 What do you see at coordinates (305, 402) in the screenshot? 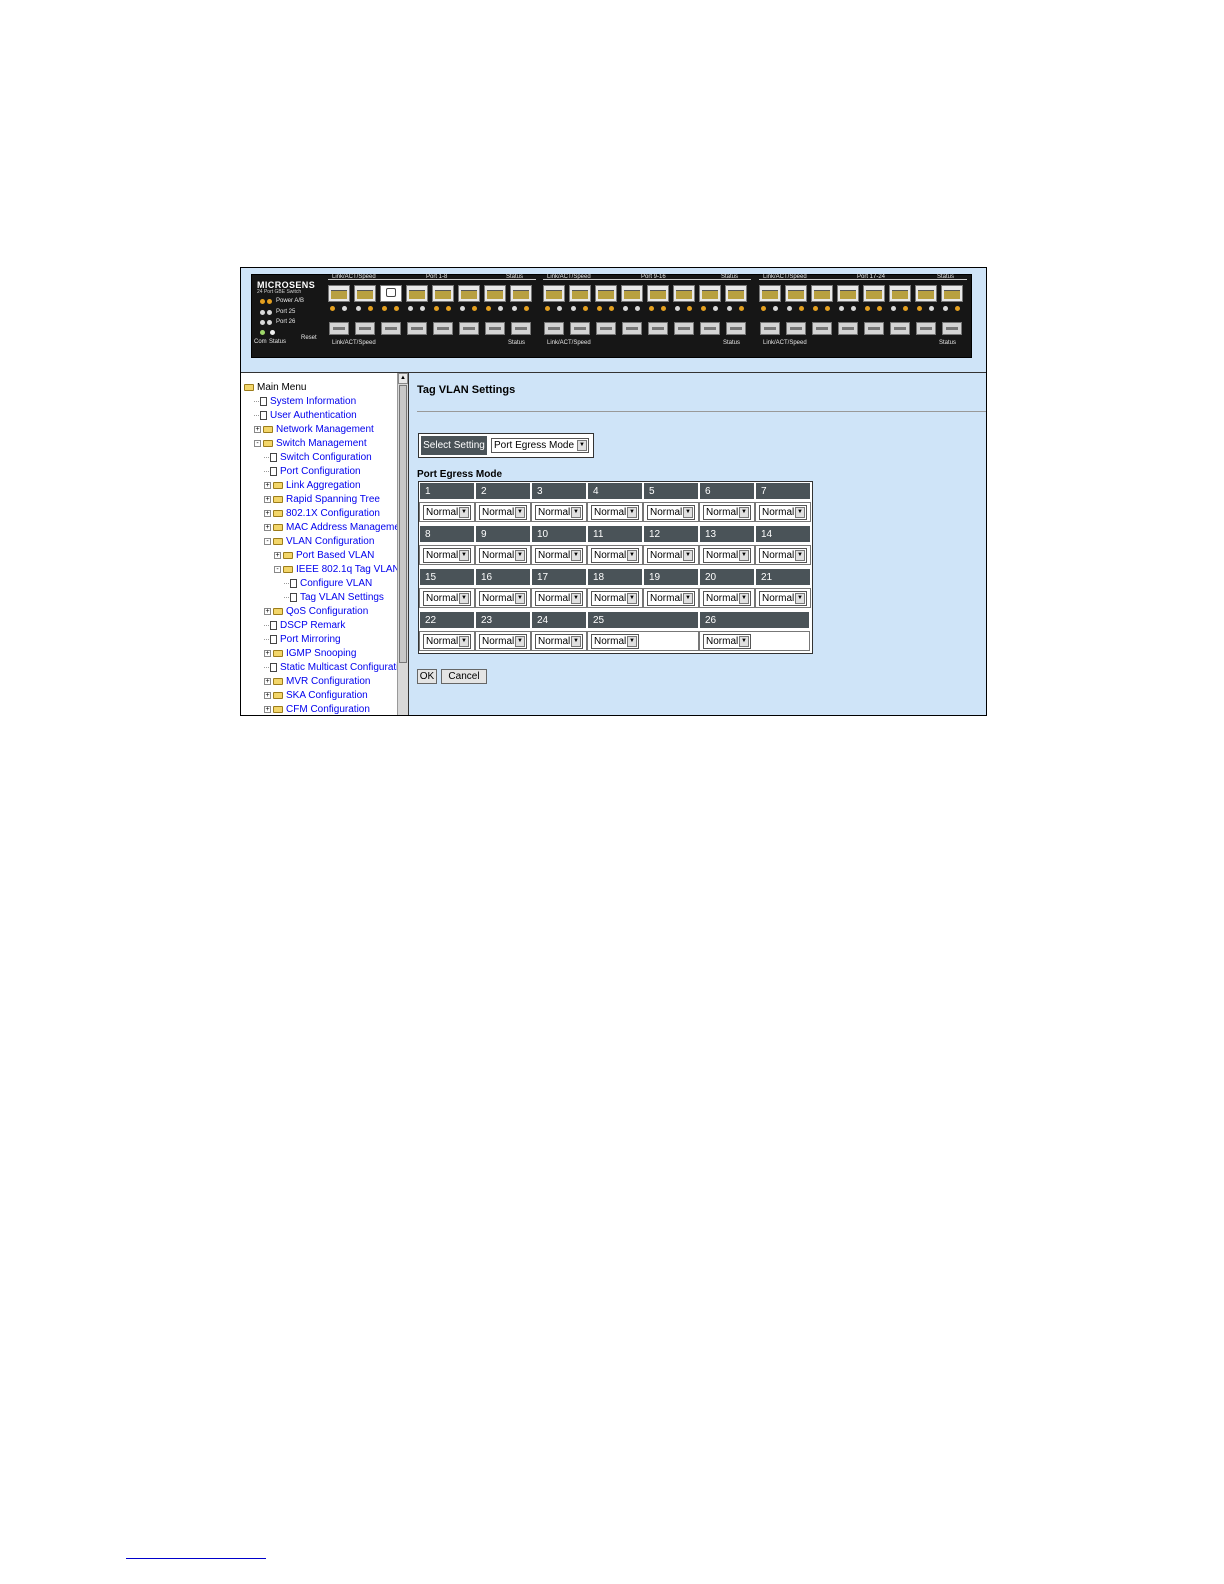
I see `sidebar-item-system-information: System Information` at bounding box center [305, 402].